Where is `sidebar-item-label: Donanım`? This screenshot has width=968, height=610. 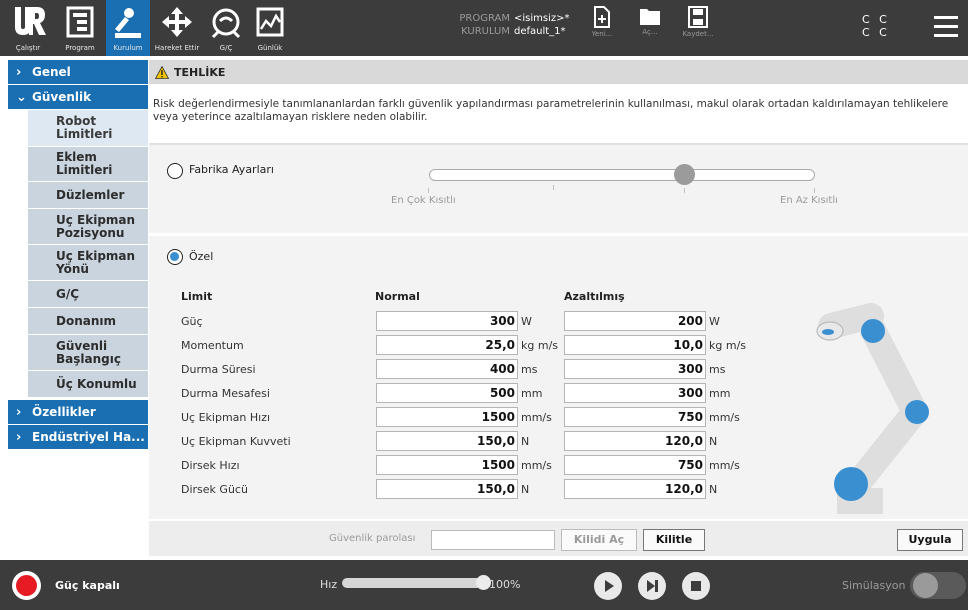 sidebar-item-label: Donanım is located at coordinates (86, 320).